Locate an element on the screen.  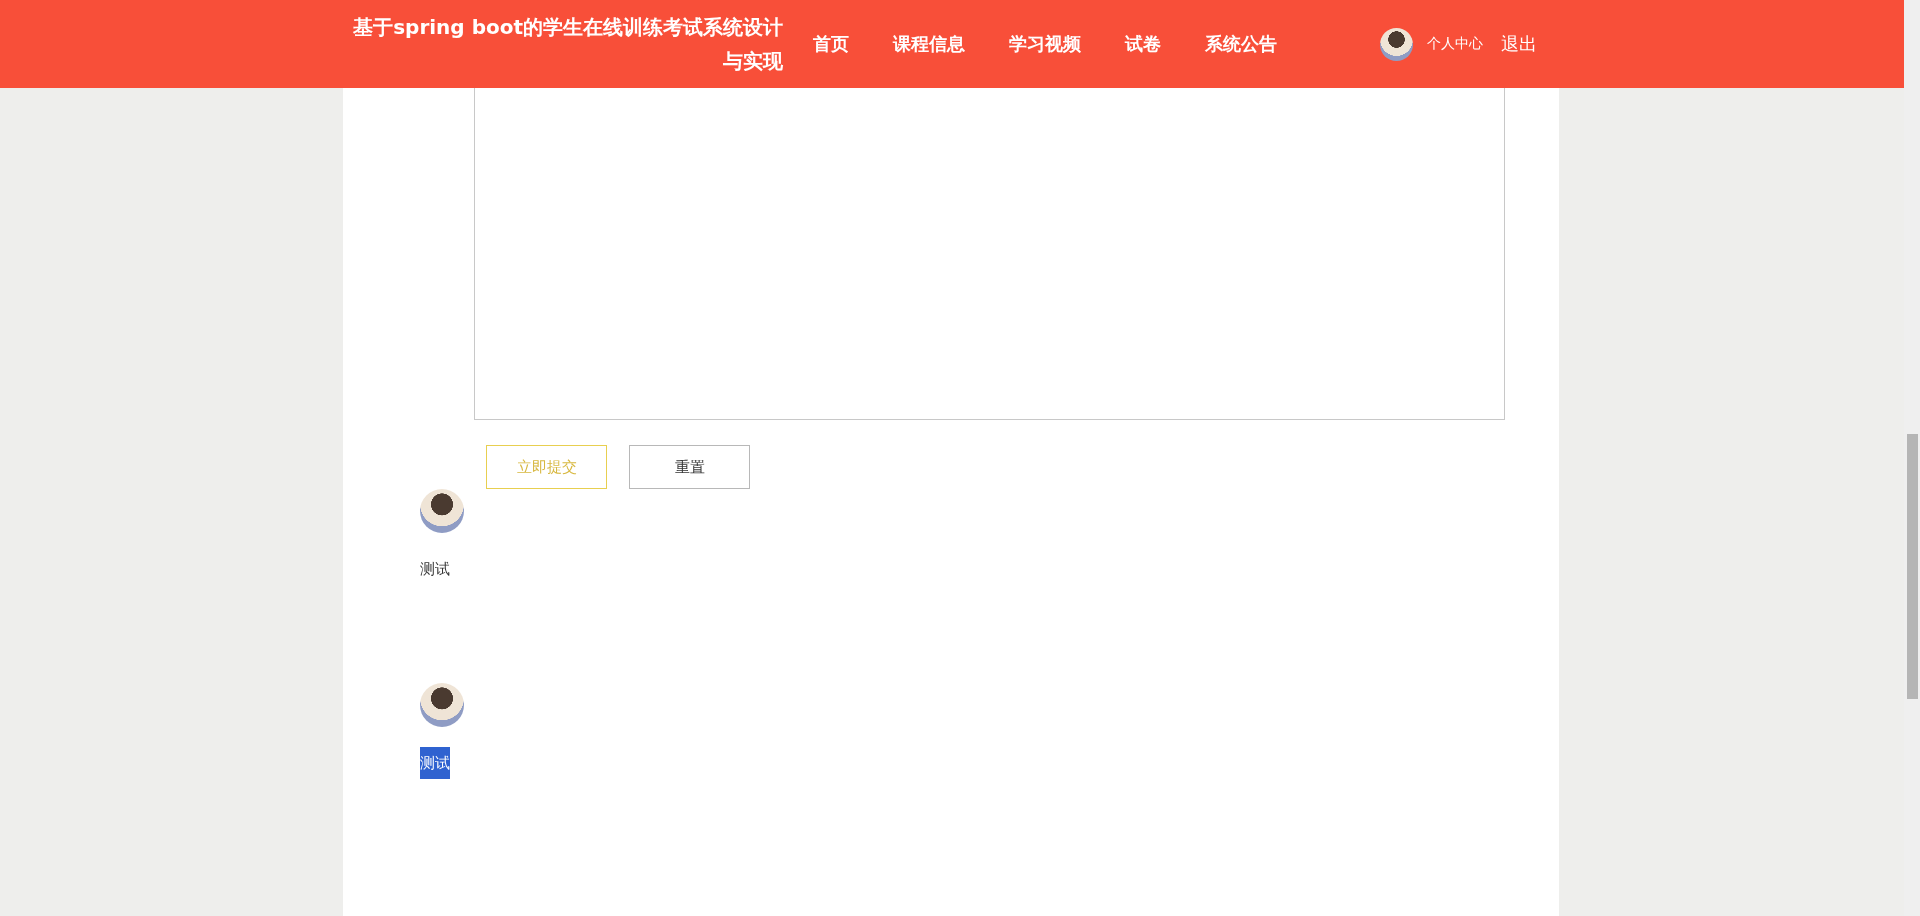
logout-link: 退出 is located at coordinates (1519, 44).